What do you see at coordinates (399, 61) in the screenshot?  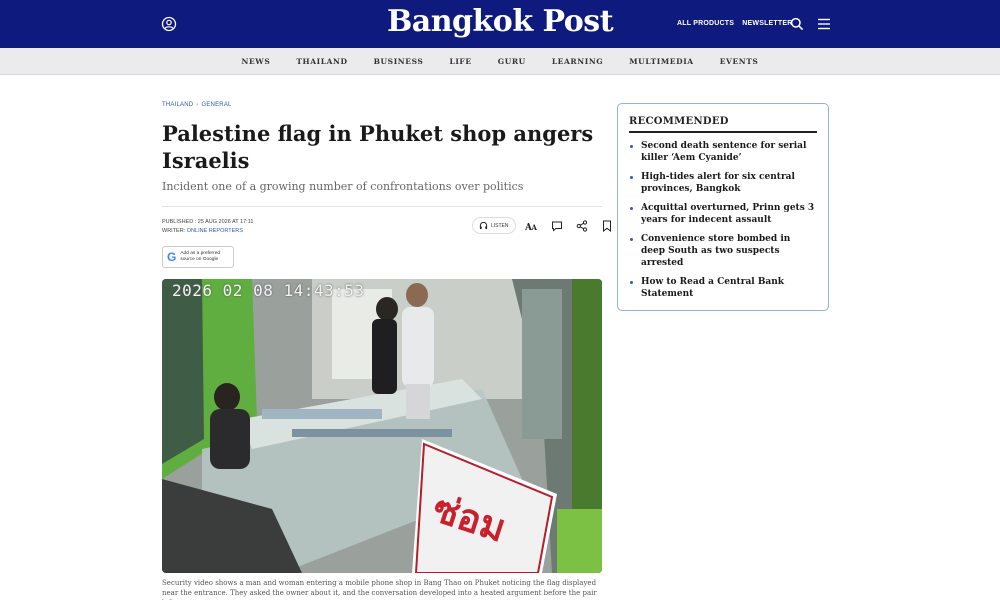 I see `nav-item-business: BUSINESS` at bounding box center [399, 61].